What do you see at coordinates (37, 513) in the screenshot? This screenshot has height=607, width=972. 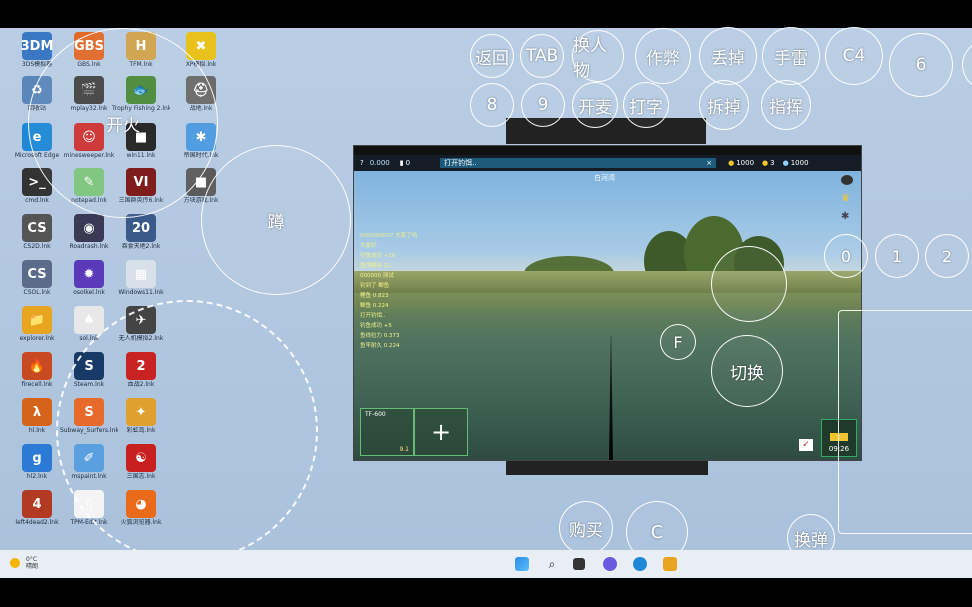 I see `desktop-icon: 4 left4dead2.lnk` at bounding box center [37, 513].